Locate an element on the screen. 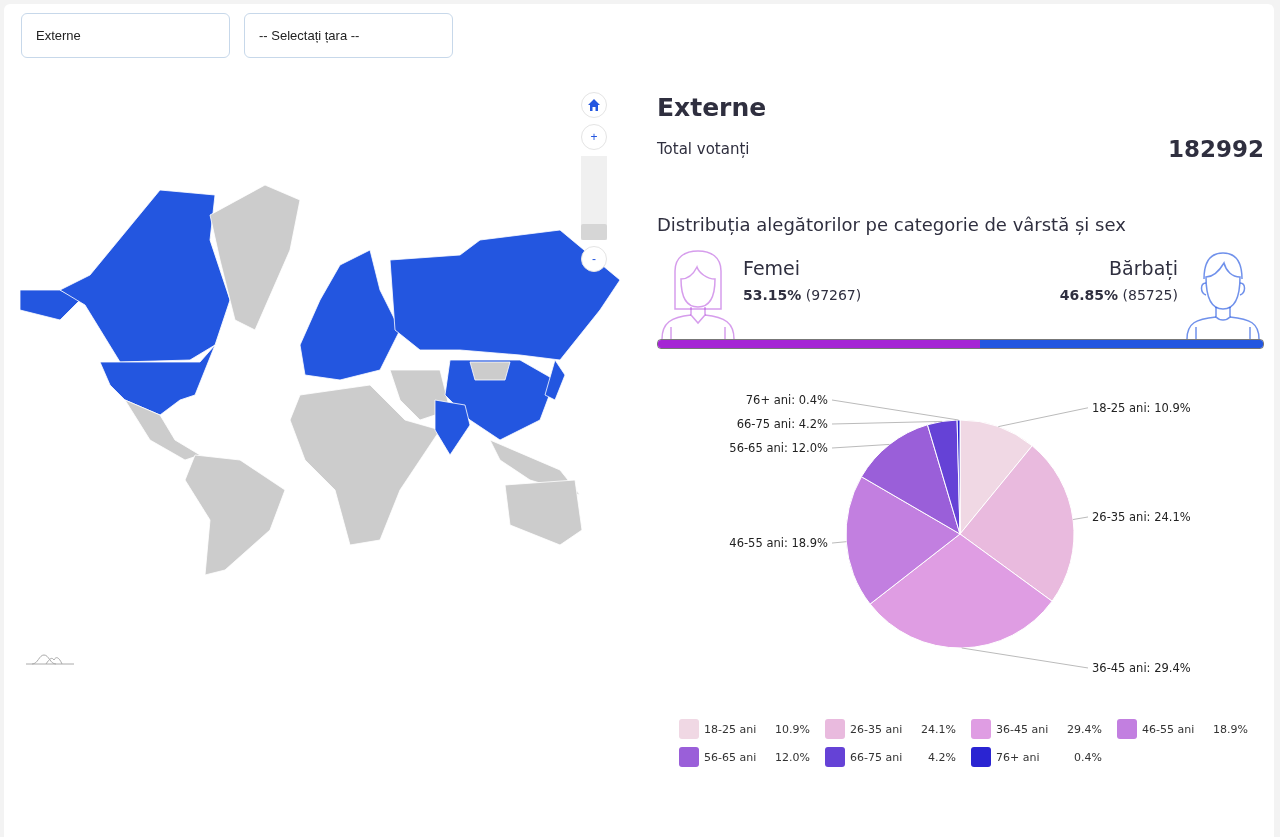 This screenshot has width=1280, height=837. legend-value: 18.9% is located at coordinates (1230, 729).